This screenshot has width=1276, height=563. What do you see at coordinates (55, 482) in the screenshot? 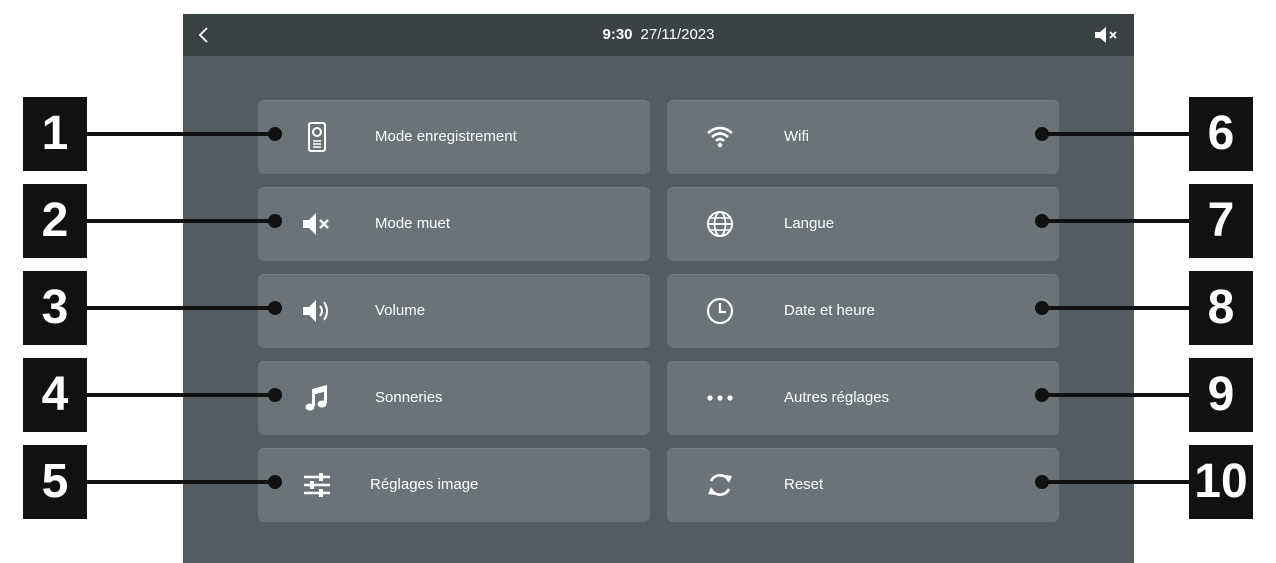
I see `callout-5: 5` at bounding box center [55, 482].